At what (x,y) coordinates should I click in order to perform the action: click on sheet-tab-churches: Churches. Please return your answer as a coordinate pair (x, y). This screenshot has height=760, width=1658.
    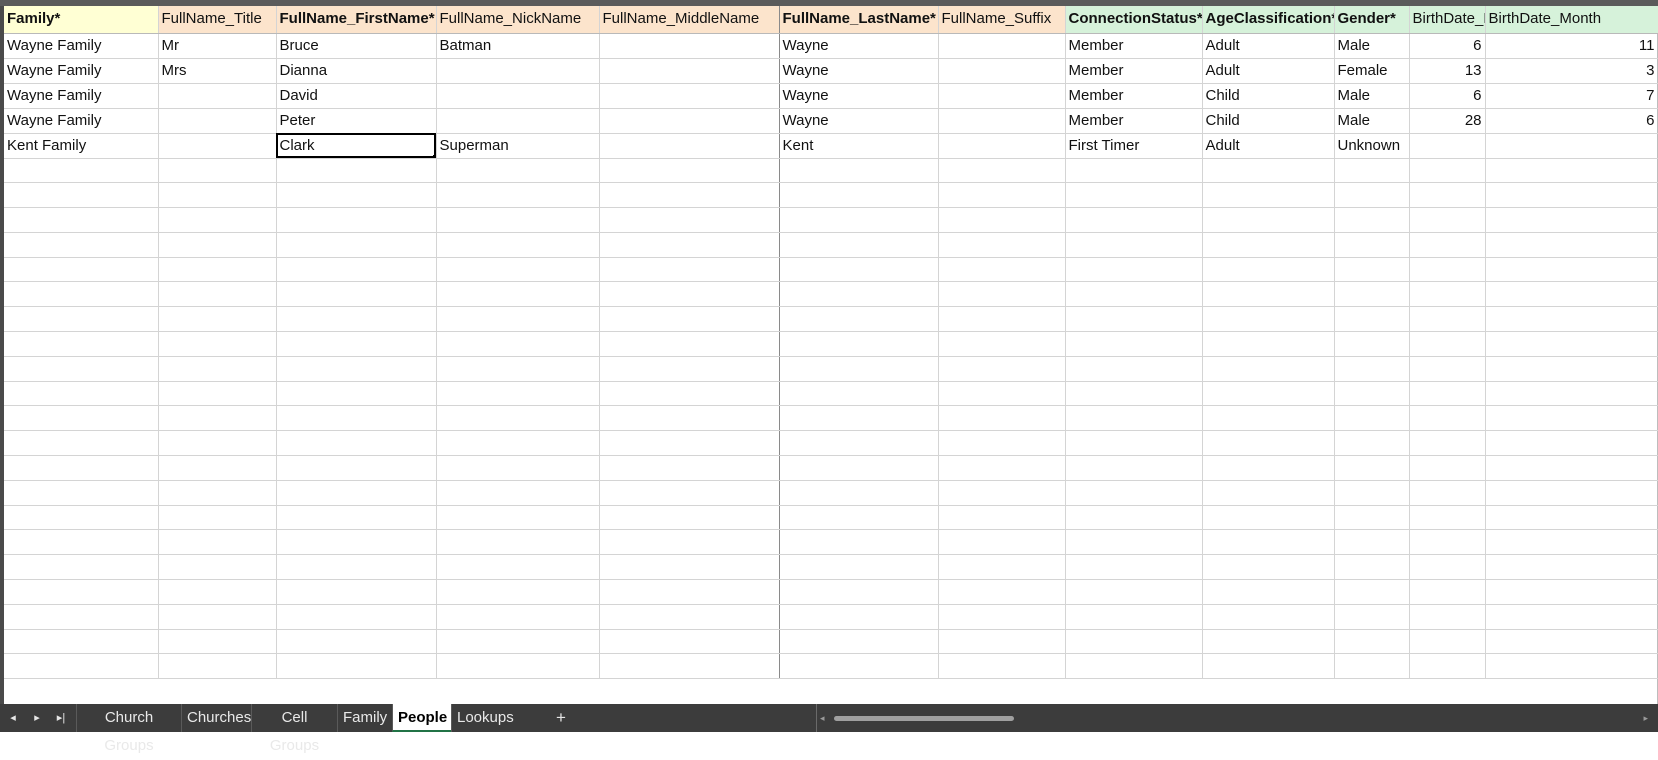
    Looking at the image, I should click on (216, 718).